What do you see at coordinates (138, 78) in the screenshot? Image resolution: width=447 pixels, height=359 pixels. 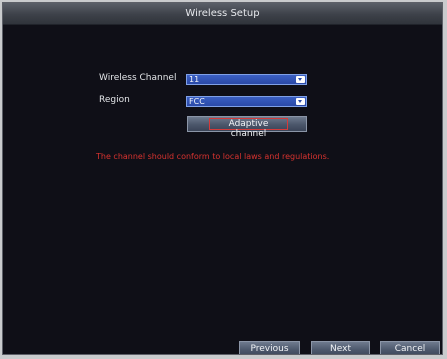 I see `wireless-channel-label: Wireless Channel` at bounding box center [138, 78].